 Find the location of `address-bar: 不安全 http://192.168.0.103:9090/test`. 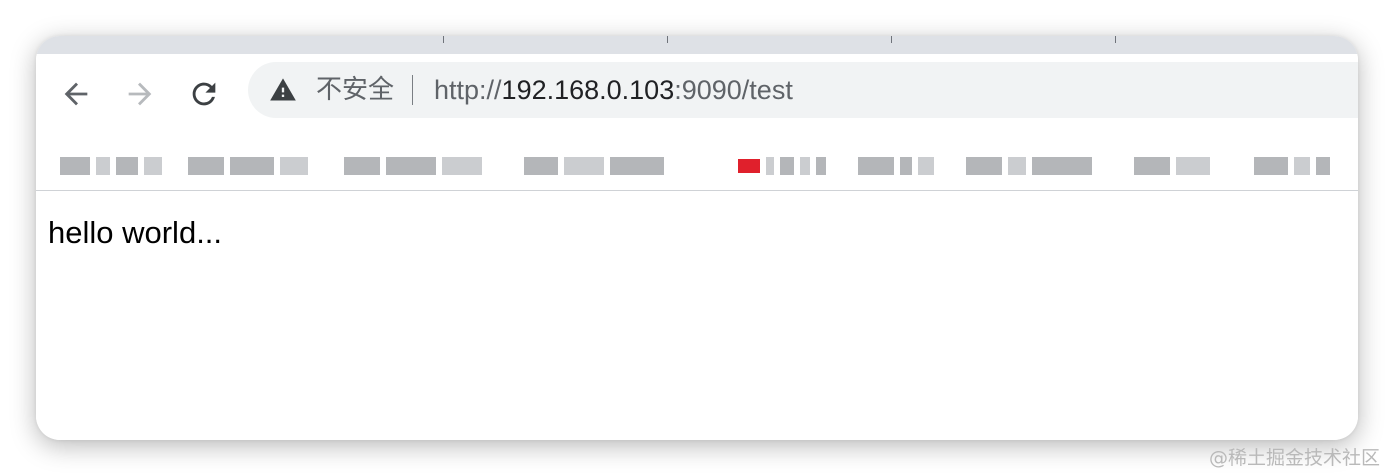

address-bar: 不安全 http://192.168.0.103:9090/test is located at coordinates (803, 90).